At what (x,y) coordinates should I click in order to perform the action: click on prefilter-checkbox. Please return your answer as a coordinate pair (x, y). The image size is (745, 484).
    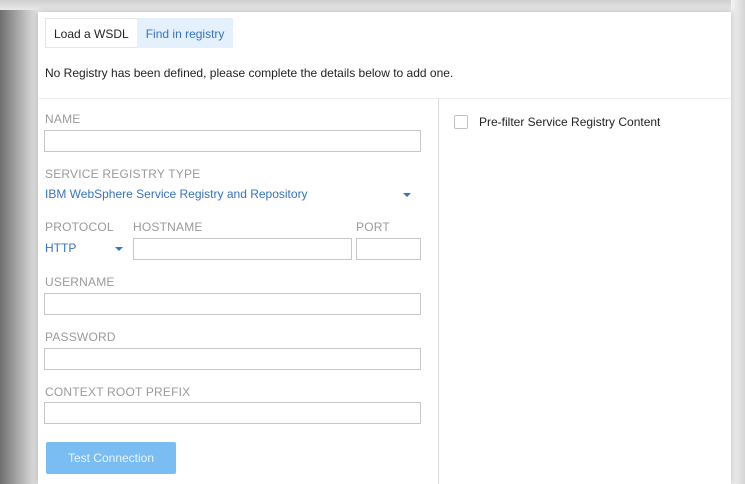
    Looking at the image, I should click on (461, 122).